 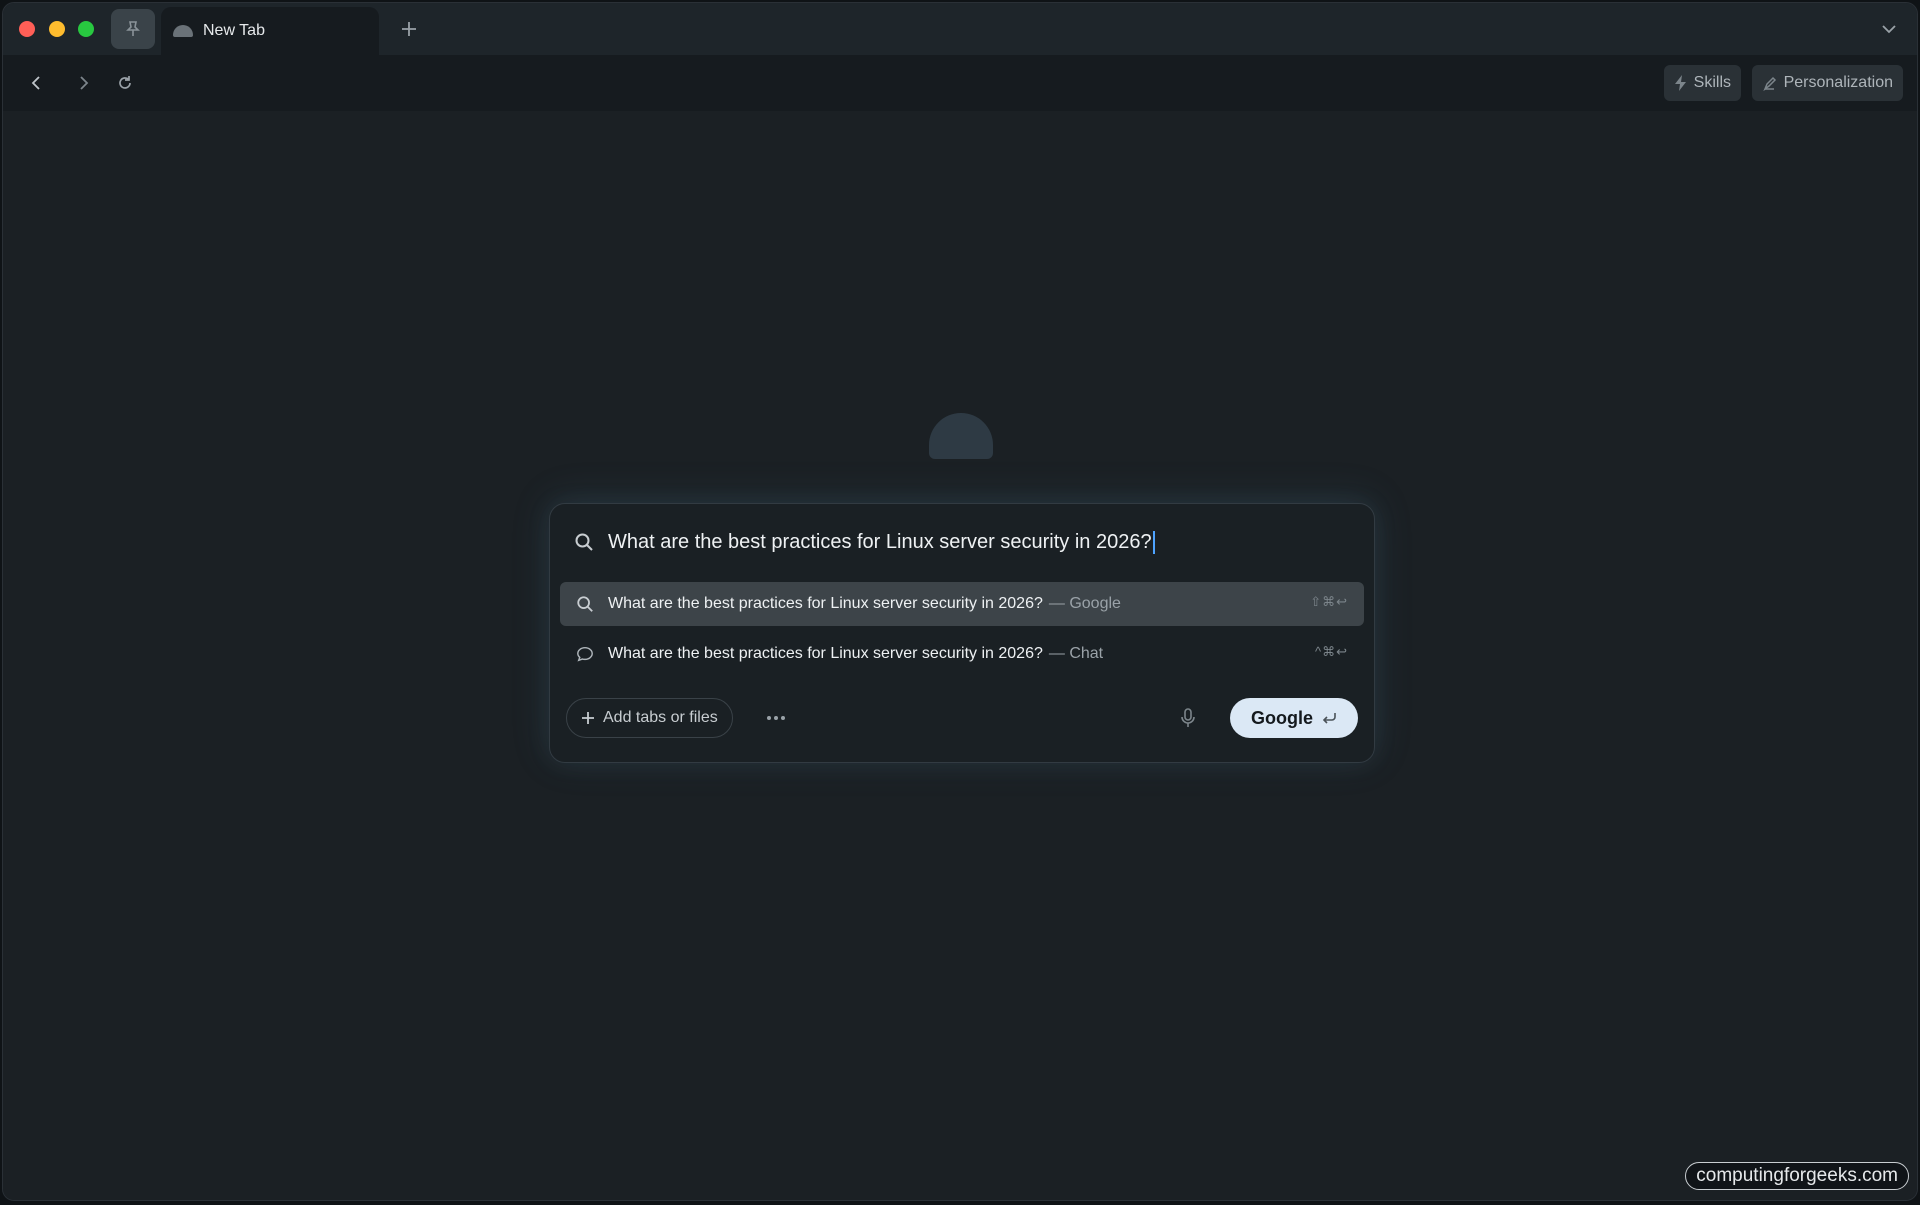 What do you see at coordinates (1084, 603) in the screenshot?
I see `suggestion-source: — Google` at bounding box center [1084, 603].